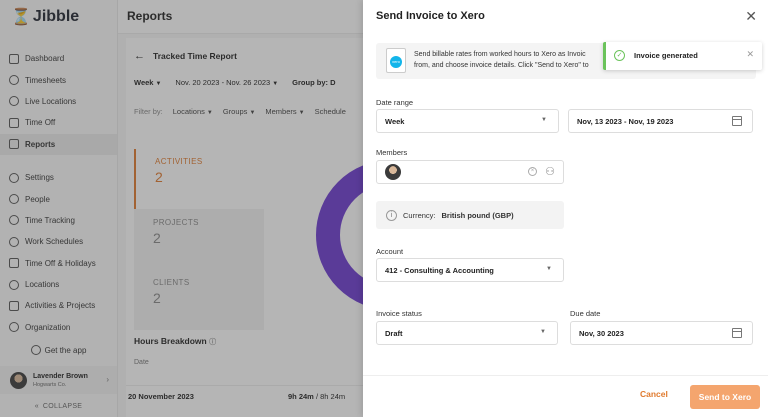  I want to click on cancel-button: Cancel, so click(654, 394).